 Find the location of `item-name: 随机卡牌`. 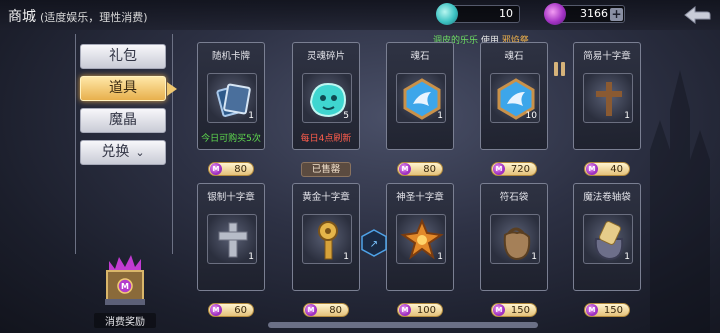

item-name: 随机卡牌 is located at coordinates (230, 56).